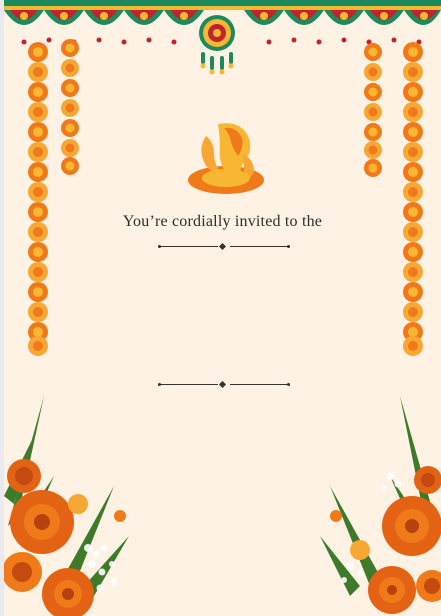  What do you see at coordinates (66, 506) in the screenshot?
I see `marigold-bouquet-left` at bounding box center [66, 506].